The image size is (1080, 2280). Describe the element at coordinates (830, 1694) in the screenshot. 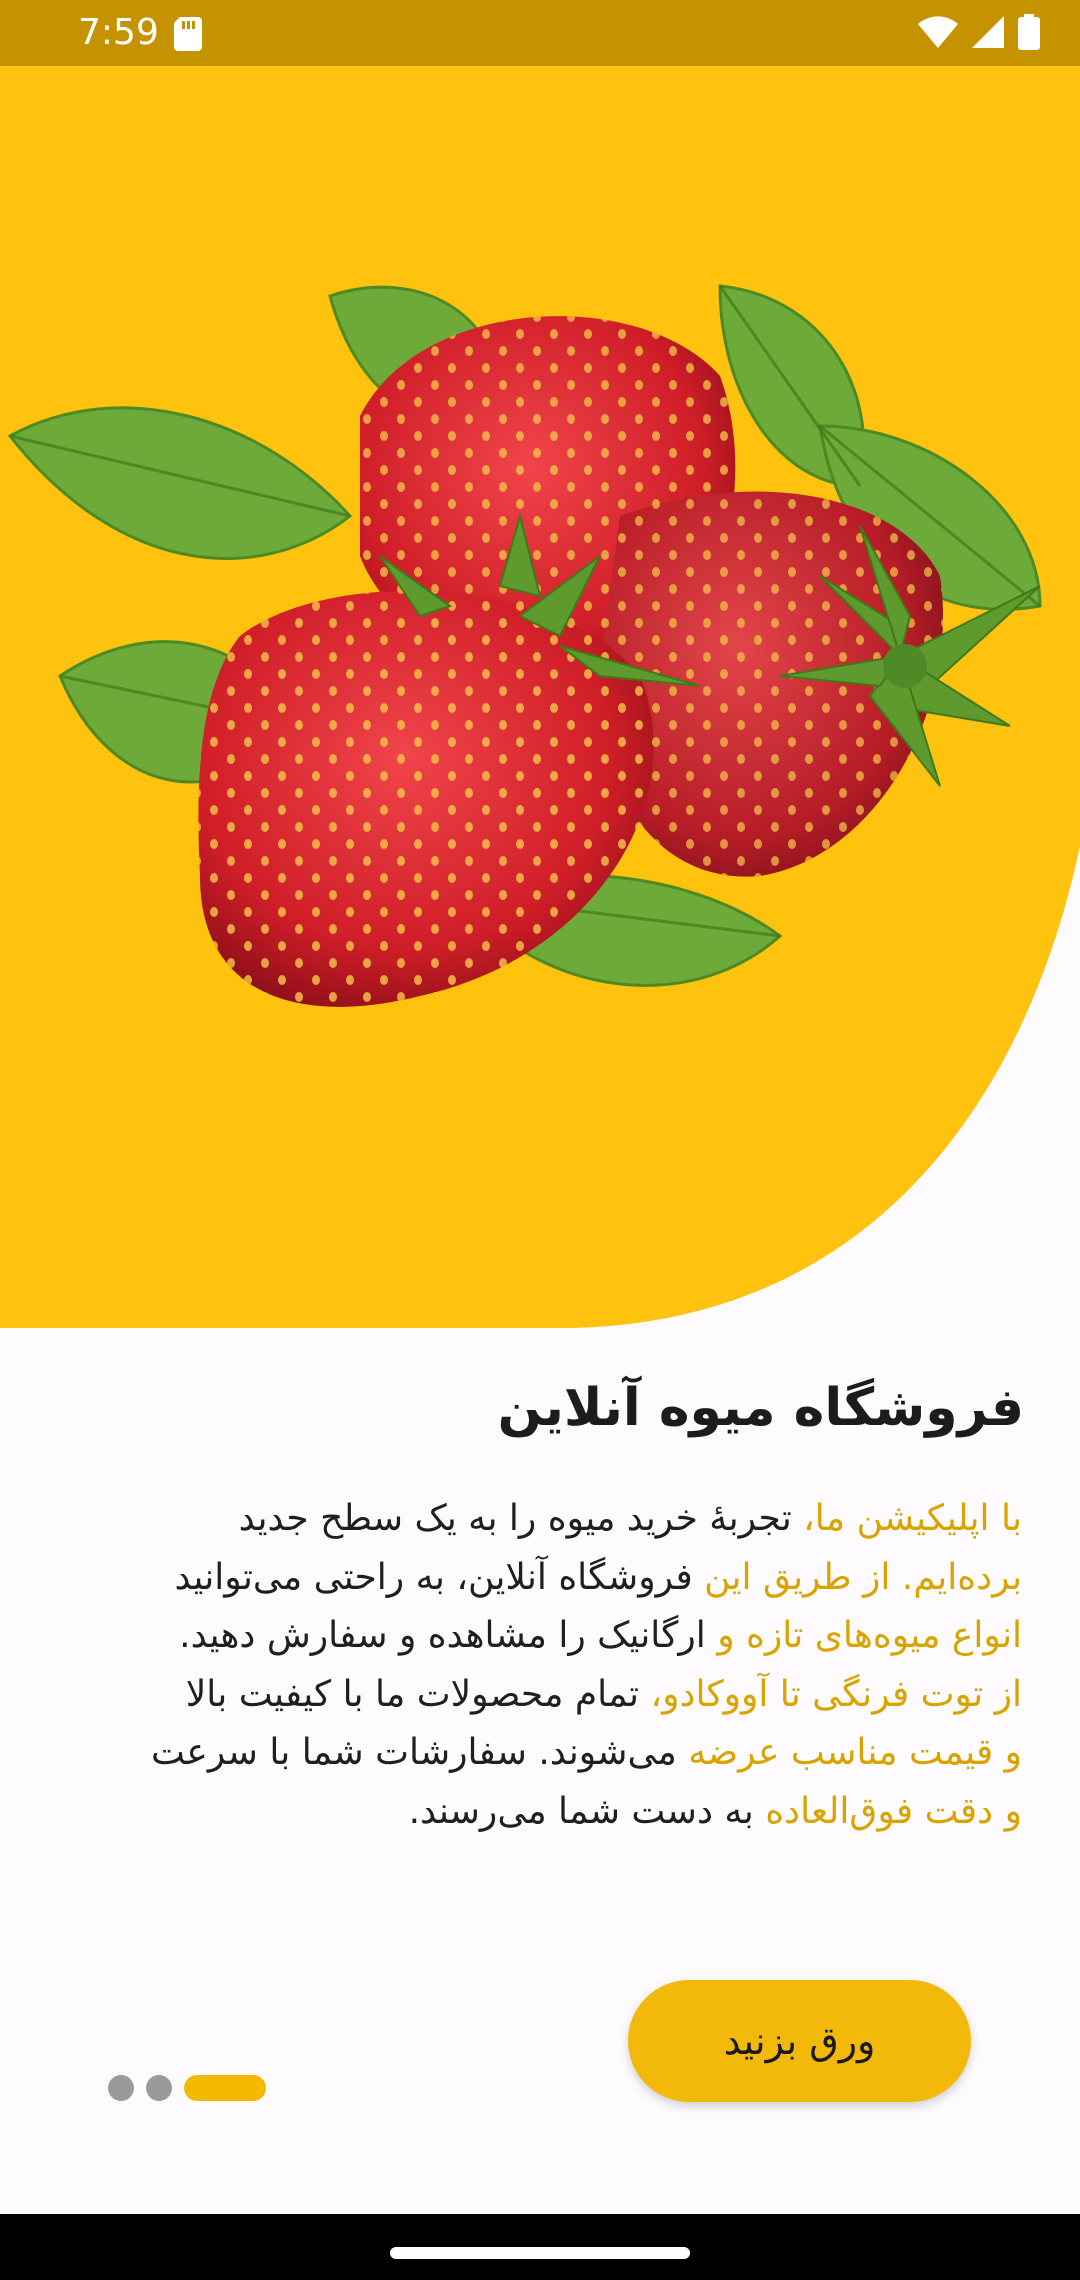

I see `highlighted-text: از توت فرنگی تا آووکادو،` at that location.